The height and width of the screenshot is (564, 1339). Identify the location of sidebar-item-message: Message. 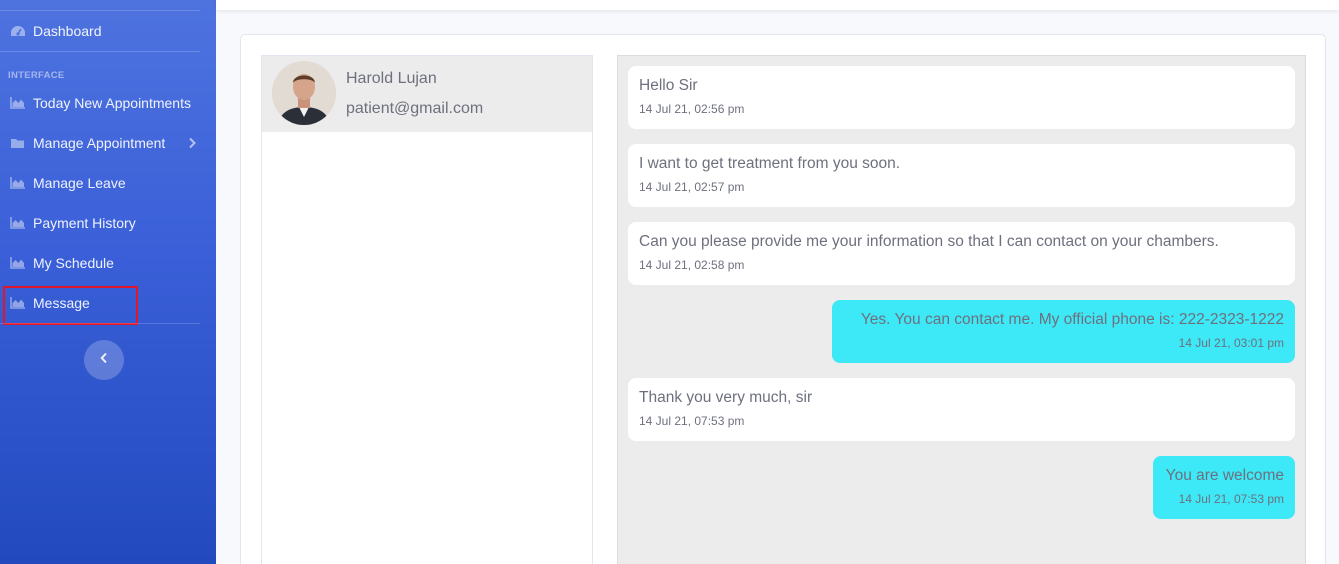
(100, 303).